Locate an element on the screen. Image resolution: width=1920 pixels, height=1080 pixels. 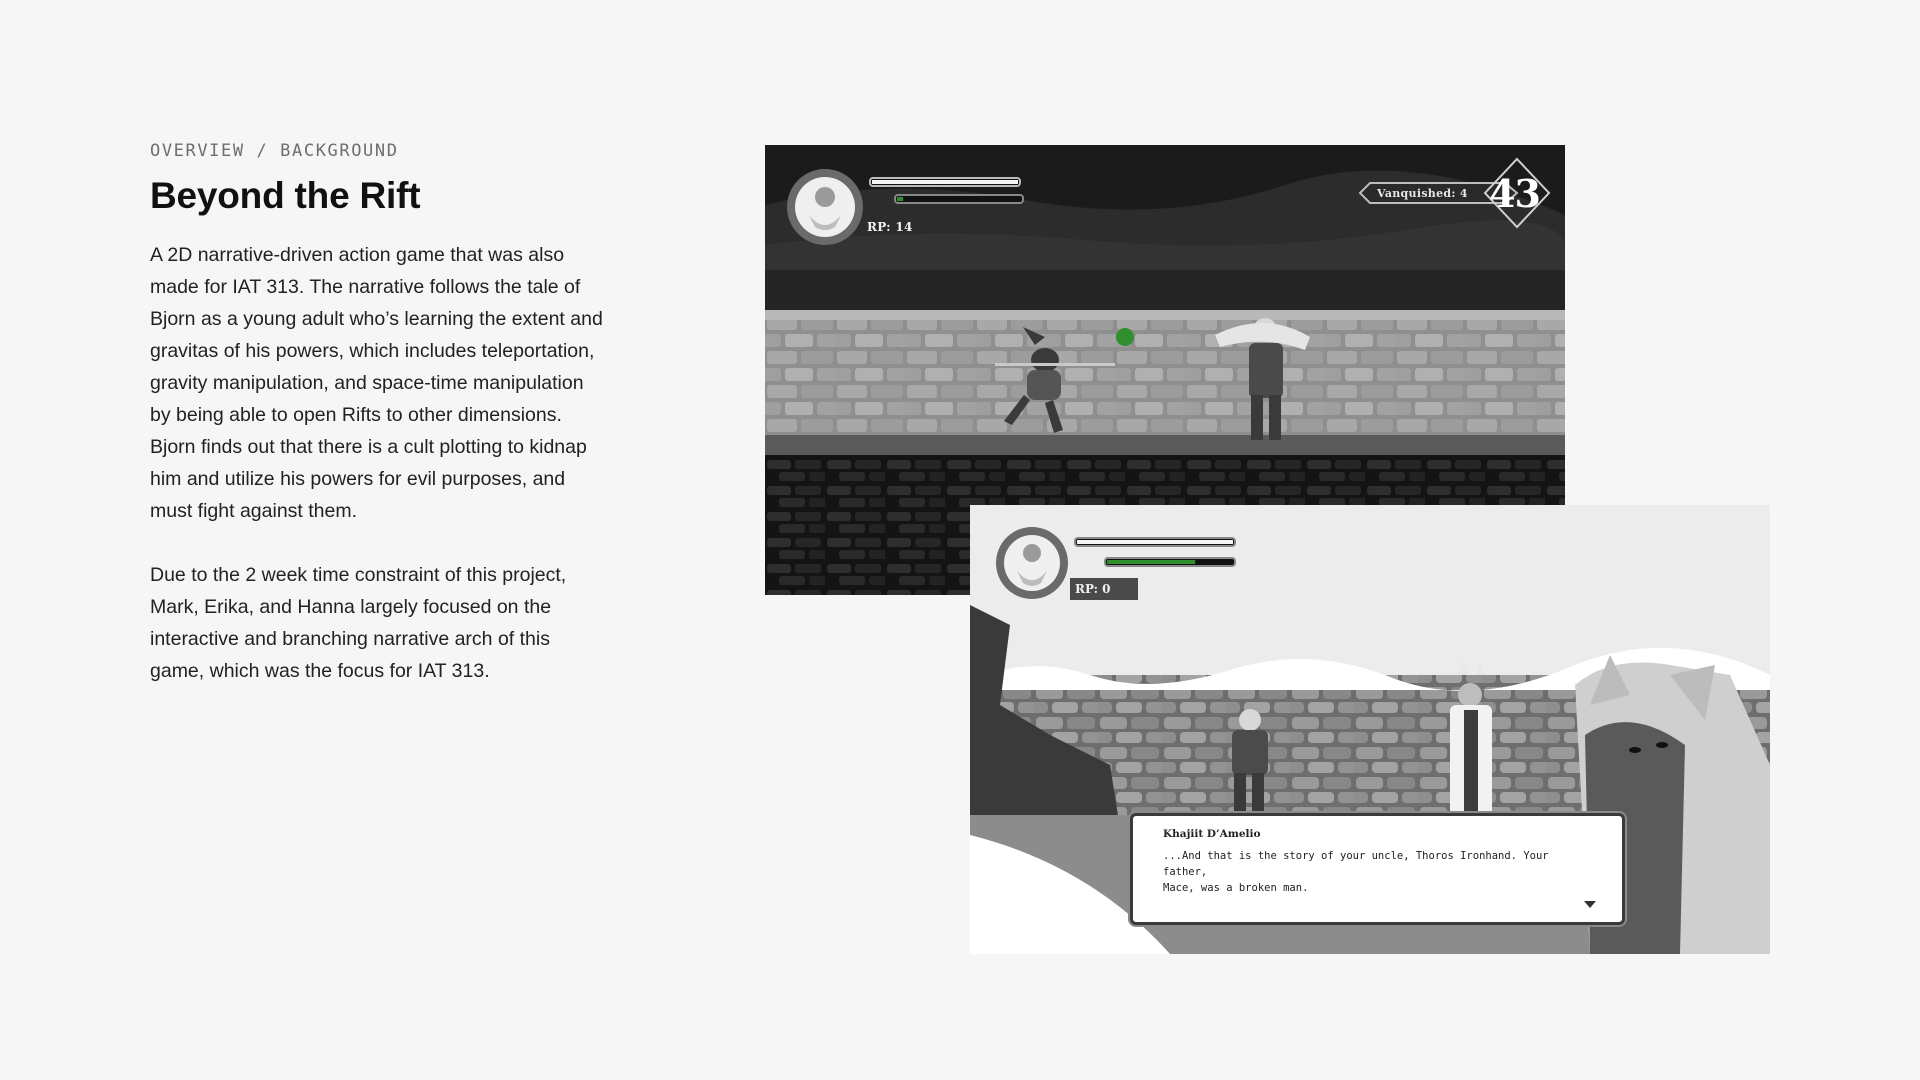
score-counter: 43 is located at coordinates (1515, 193).